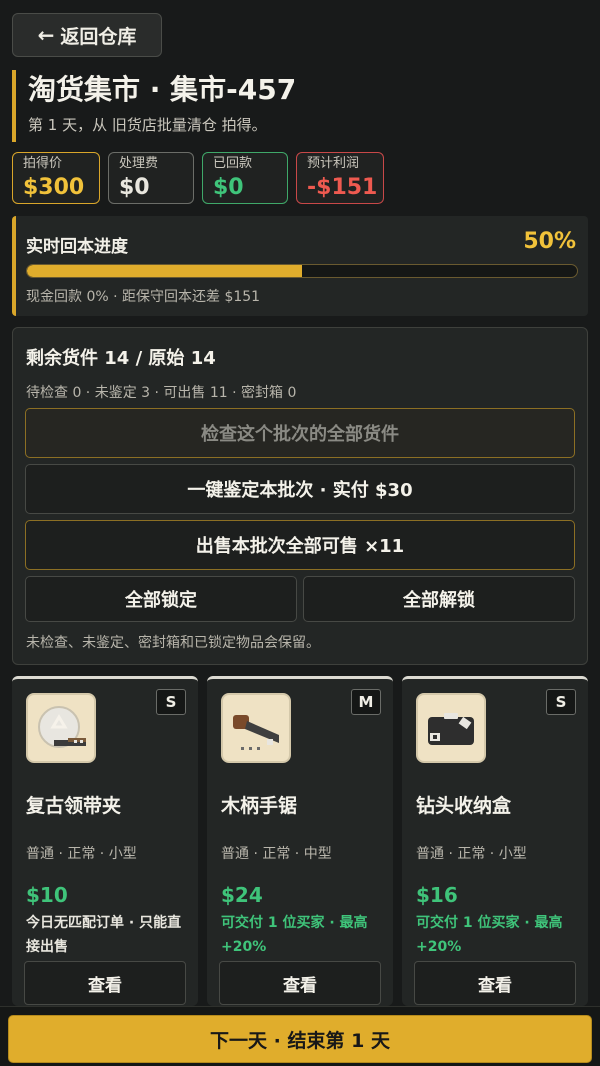  I want to click on arrow-left-icon: ←, so click(46, 35).